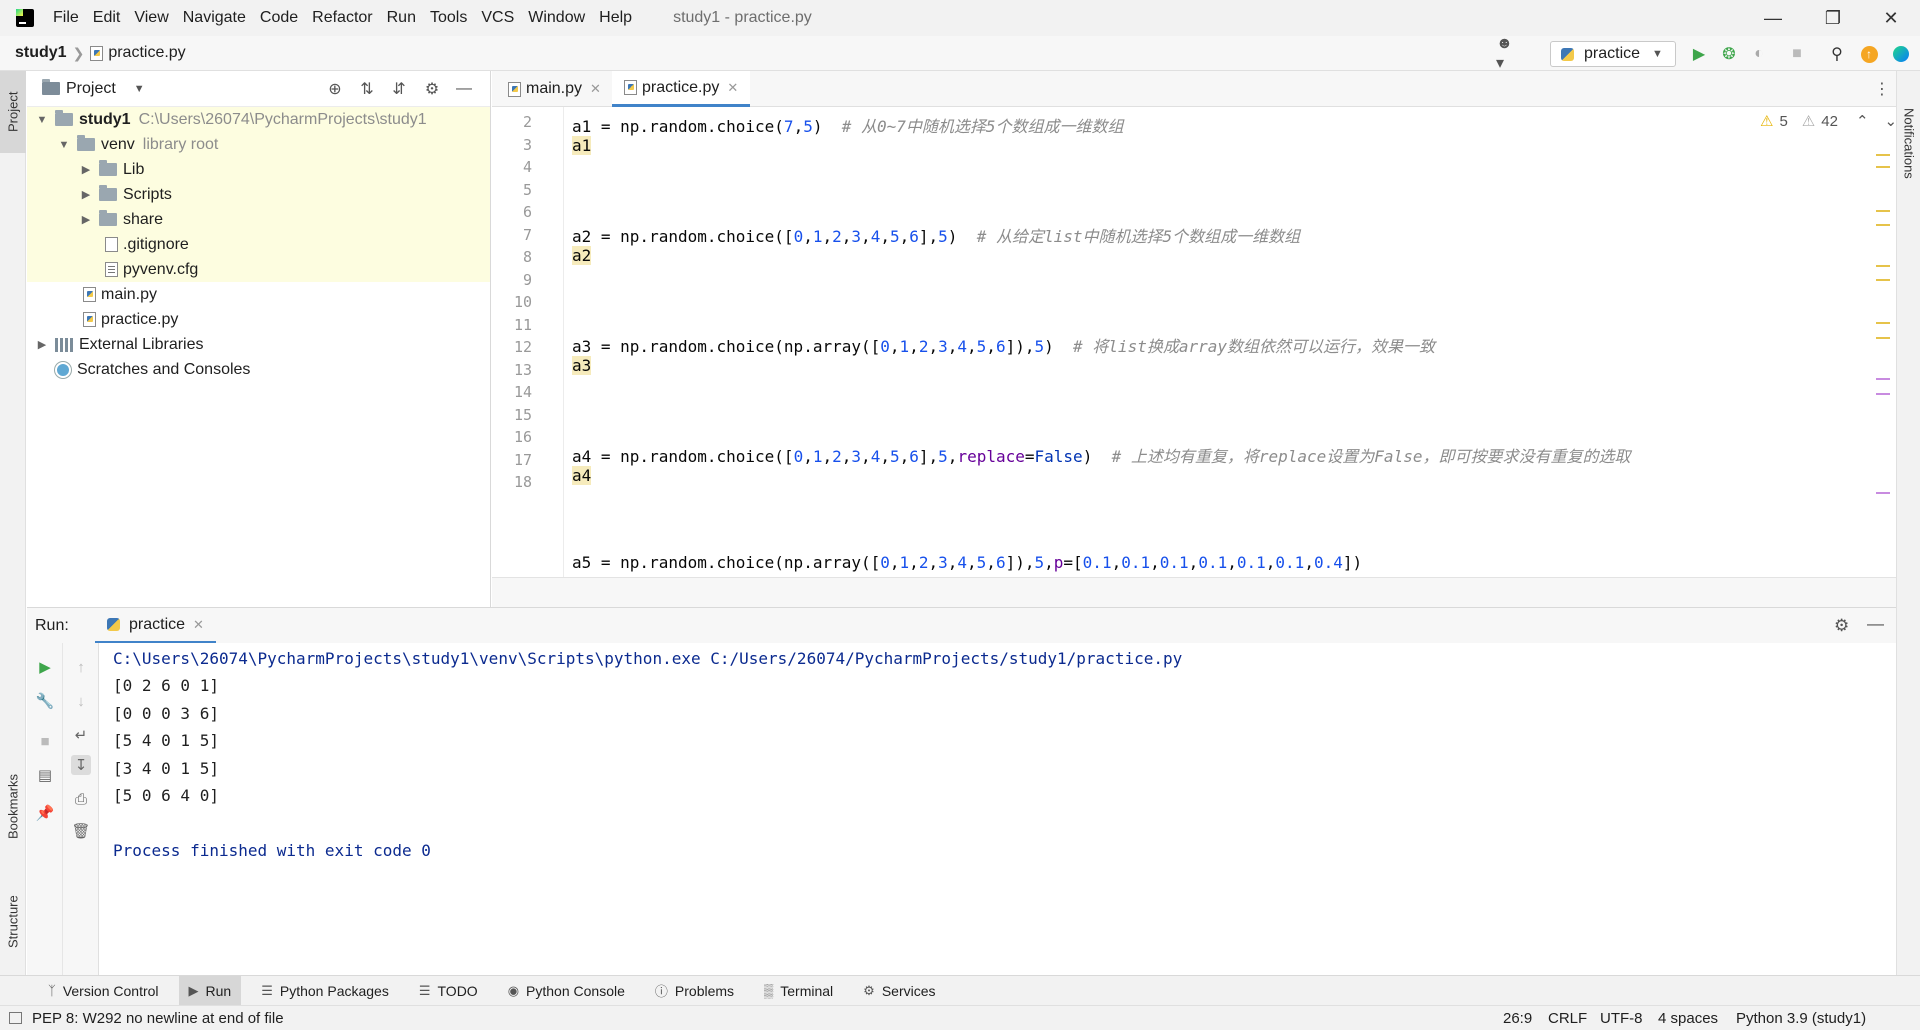 This screenshot has height=1030, width=1920. What do you see at coordinates (81, 701) in the screenshot?
I see `arrow-down-icon: ↓` at bounding box center [81, 701].